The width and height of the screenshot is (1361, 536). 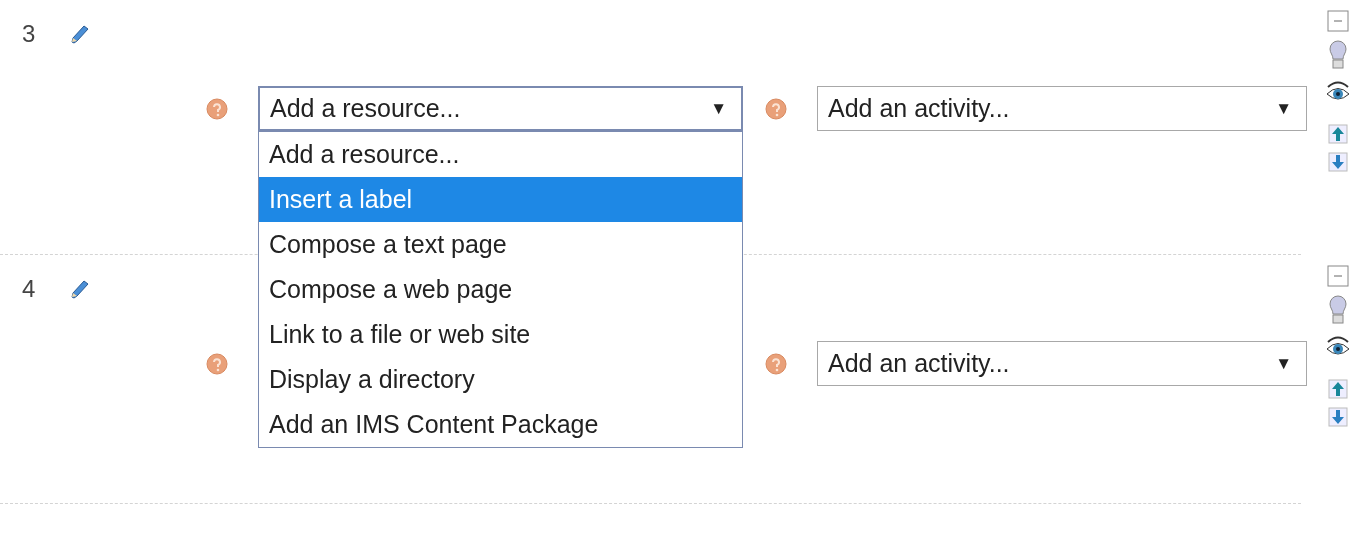 What do you see at coordinates (500, 379) in the screenshot?
I see `dropdown-option: Display a directory` at bounding box center [500, 379].